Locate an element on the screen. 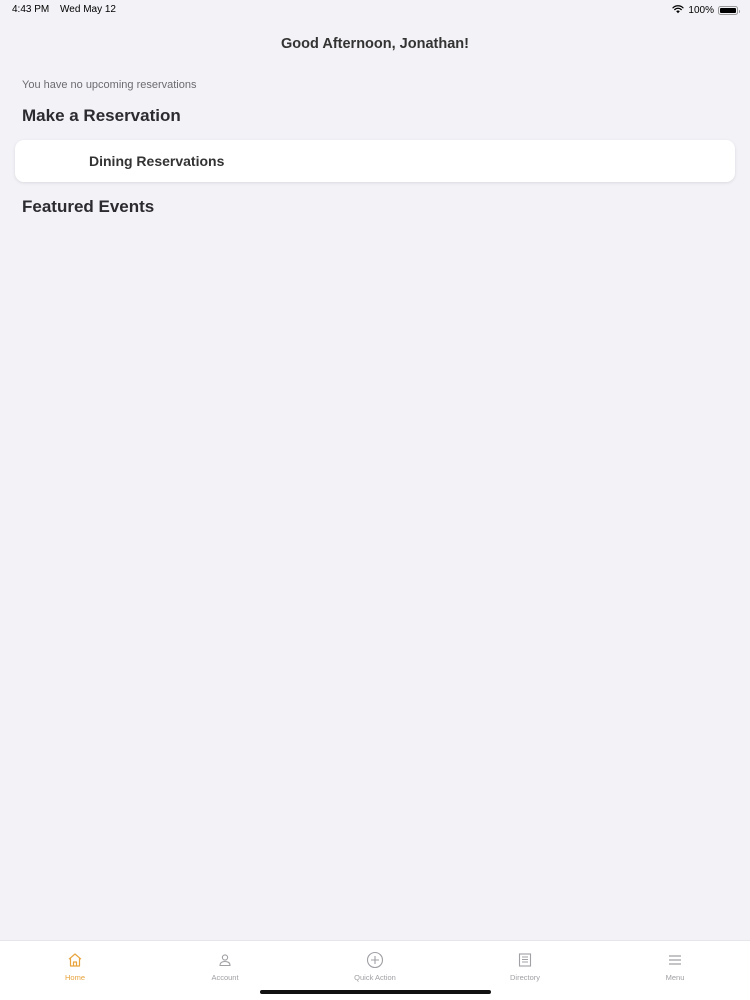 The height and width of the screenshot is (1000, 750). greeting-title: Good Afternoon, Jonathan! is located at coordinates (375, 44).